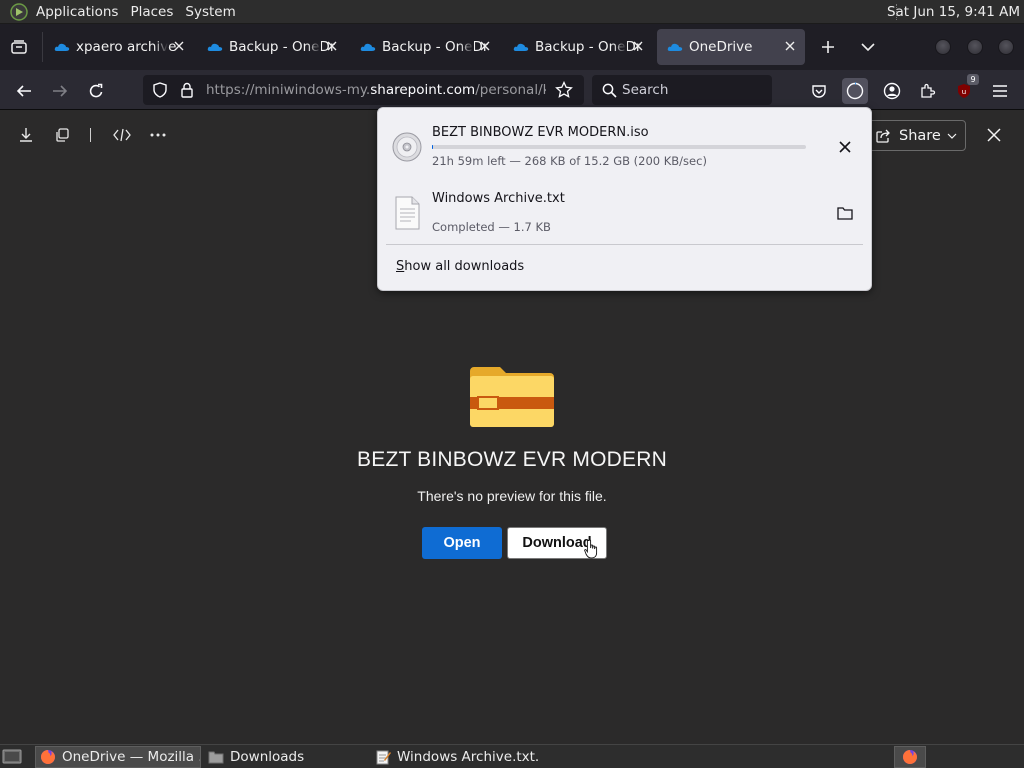  I want to click on open-button: Open, so click(462, 543).